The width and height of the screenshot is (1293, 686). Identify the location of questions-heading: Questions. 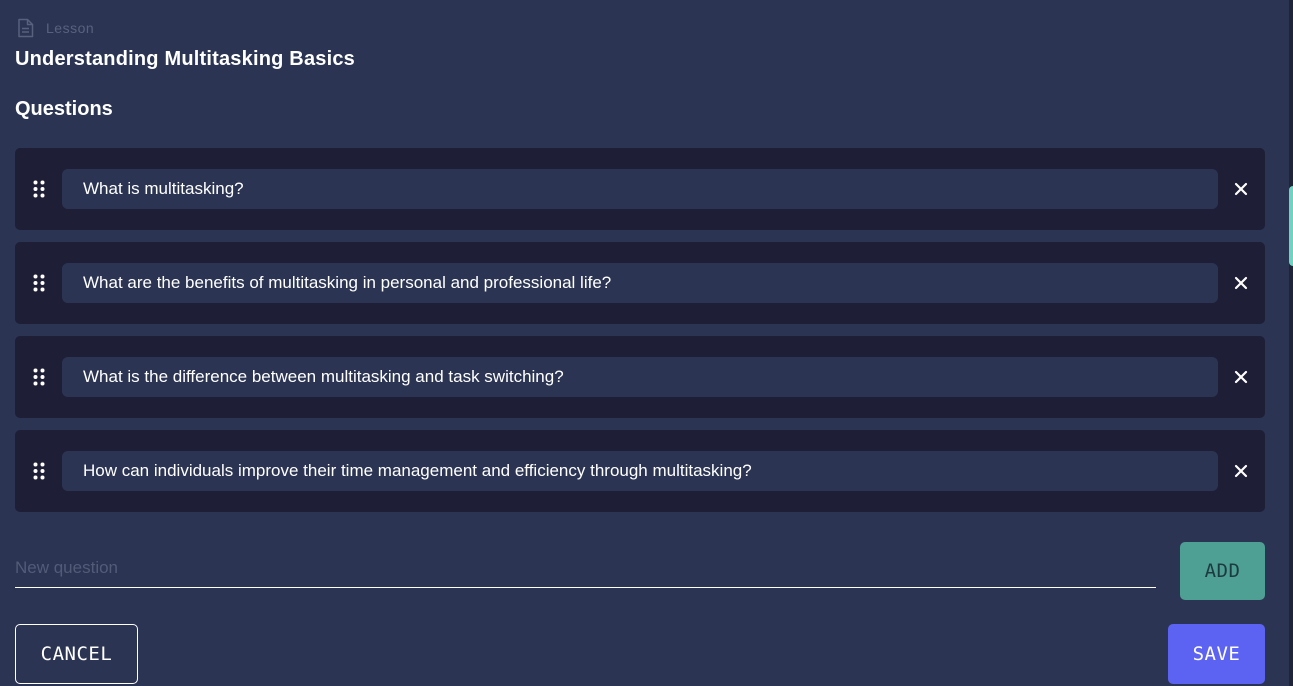
(64, 109).